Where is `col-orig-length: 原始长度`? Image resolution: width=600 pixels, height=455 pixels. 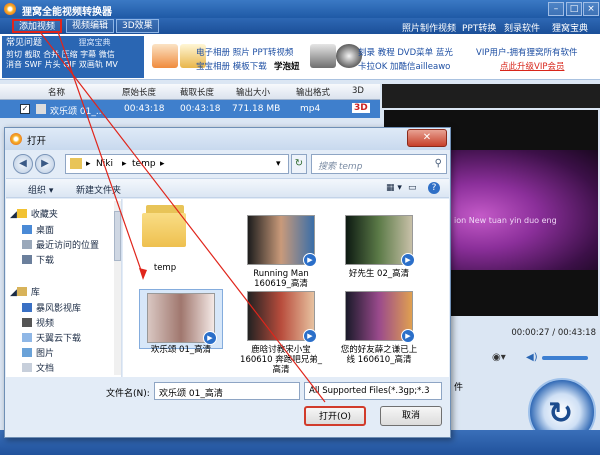 col-orig-length: 原始长度 is located at coordinates (139, 92).